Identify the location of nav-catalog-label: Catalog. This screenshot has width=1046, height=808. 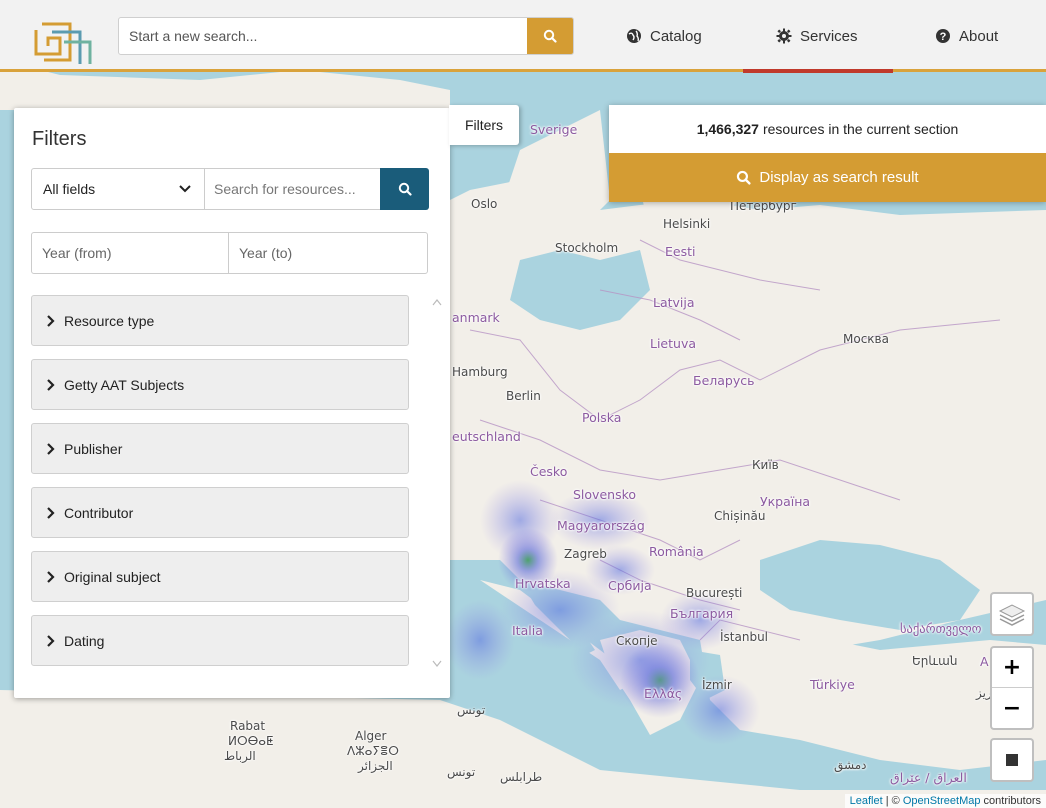
(676, 36).